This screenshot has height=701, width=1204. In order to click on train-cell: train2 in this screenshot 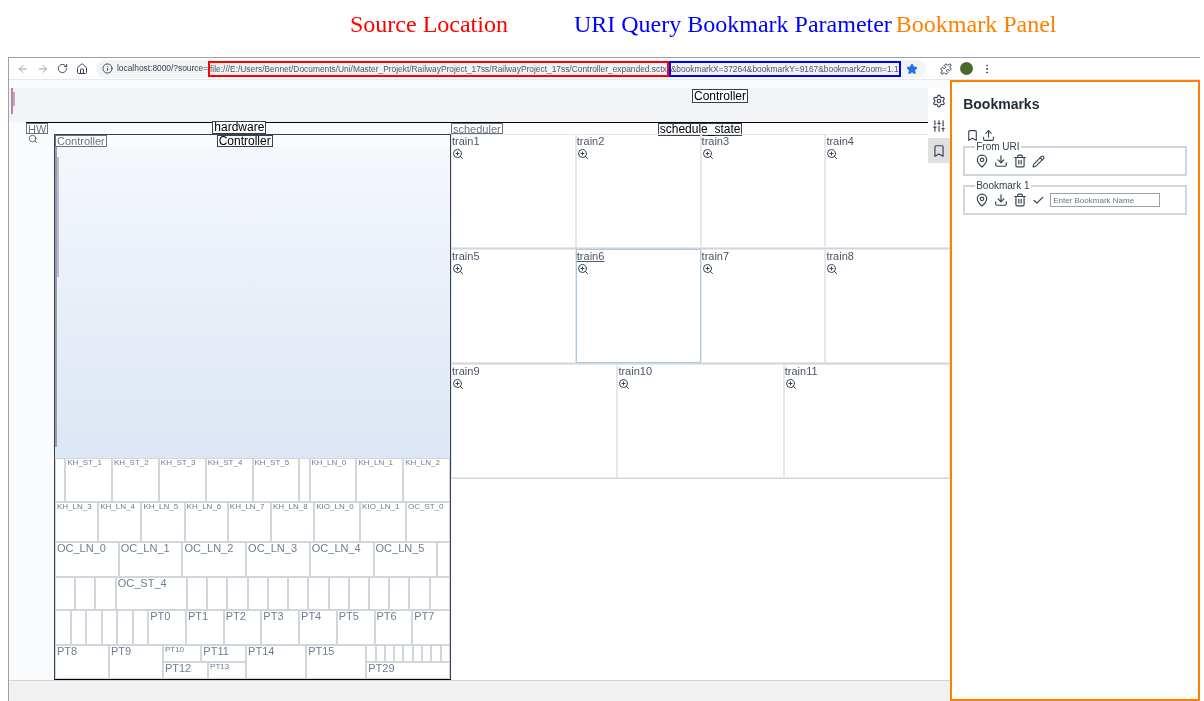, I will do `click(638, 191)`.